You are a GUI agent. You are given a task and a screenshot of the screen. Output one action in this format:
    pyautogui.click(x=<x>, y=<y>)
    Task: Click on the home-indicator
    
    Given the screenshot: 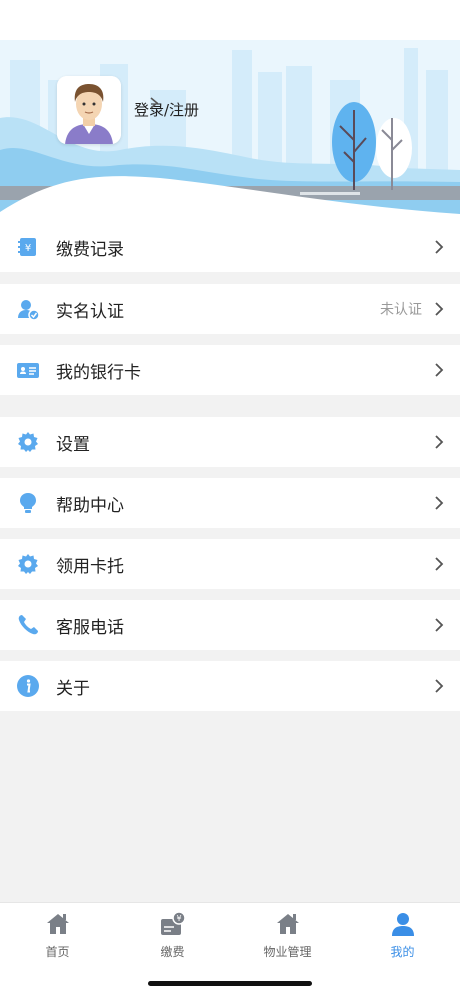 What is the action you would take?
    pyautogui.click(x=230, y=983)
    